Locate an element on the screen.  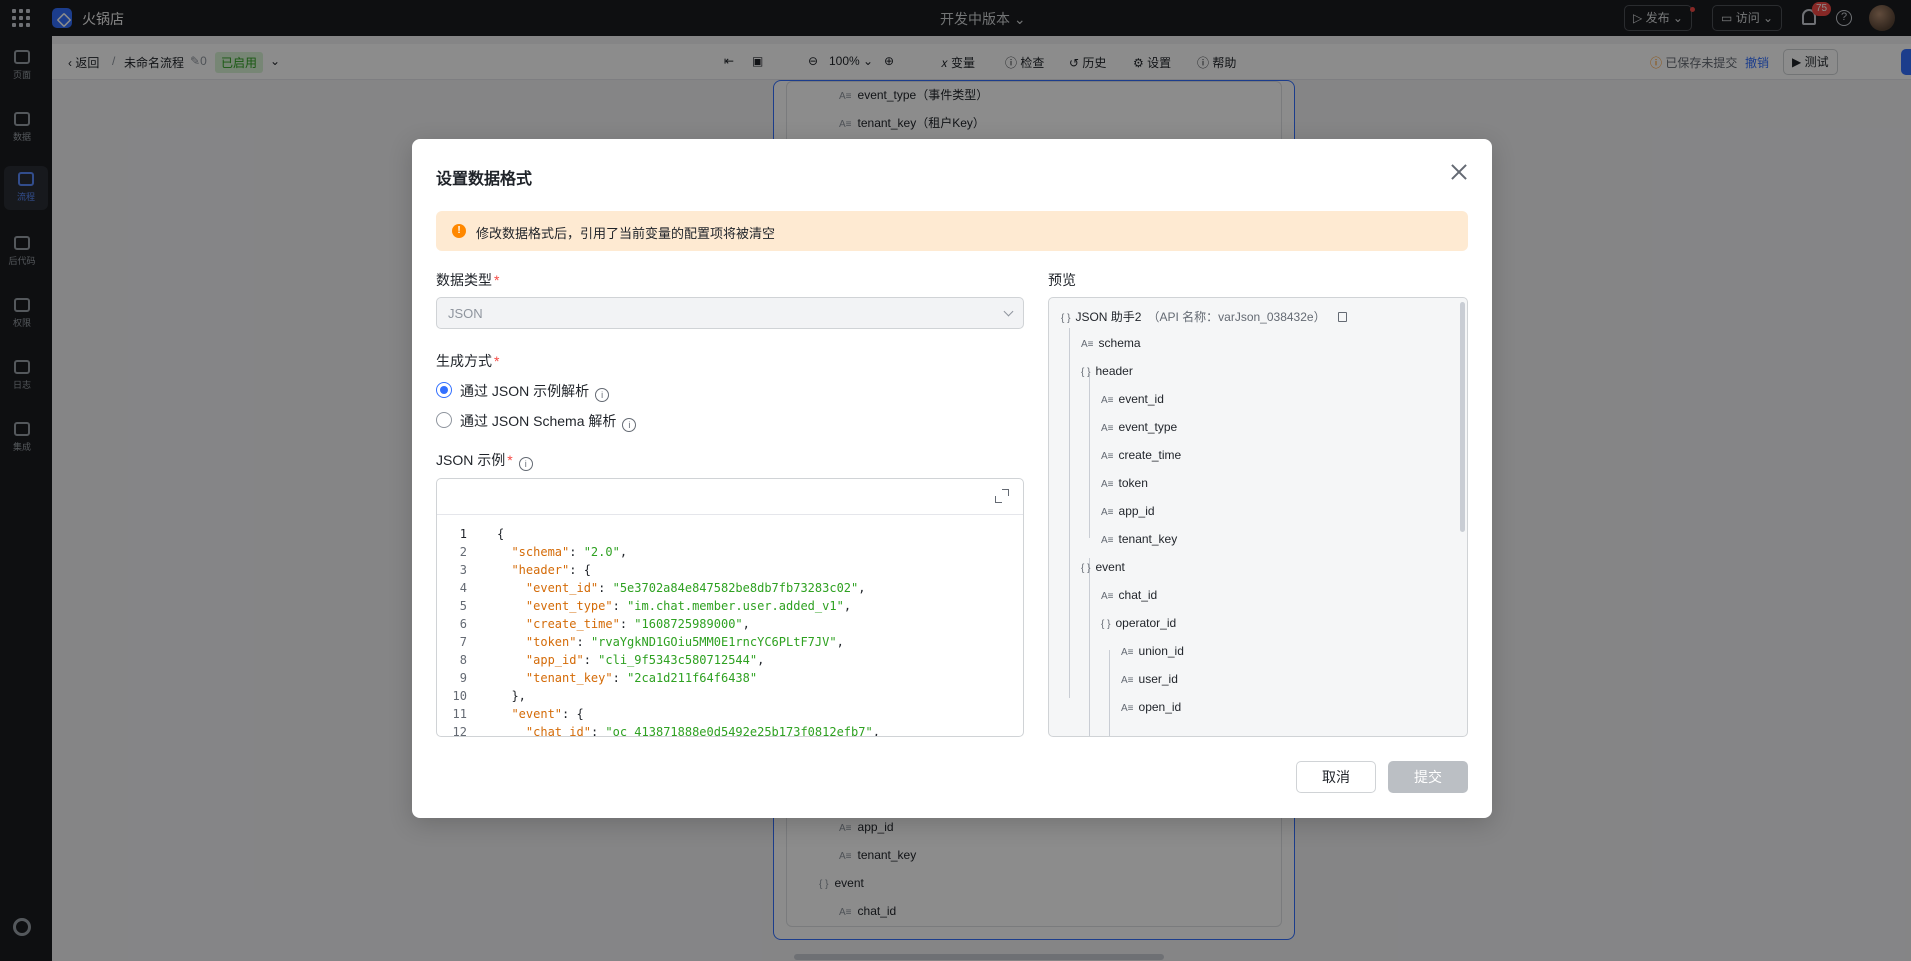
preview-item-name: schema is located at coordinates (1119, 343).